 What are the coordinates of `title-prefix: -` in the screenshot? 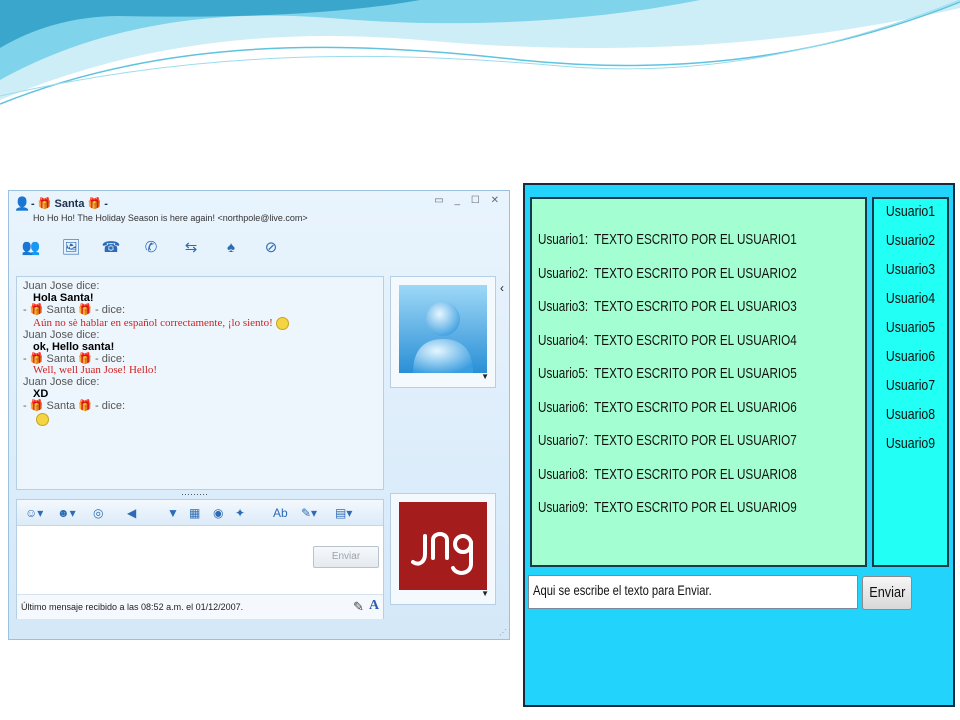 It's located at (34, 204).